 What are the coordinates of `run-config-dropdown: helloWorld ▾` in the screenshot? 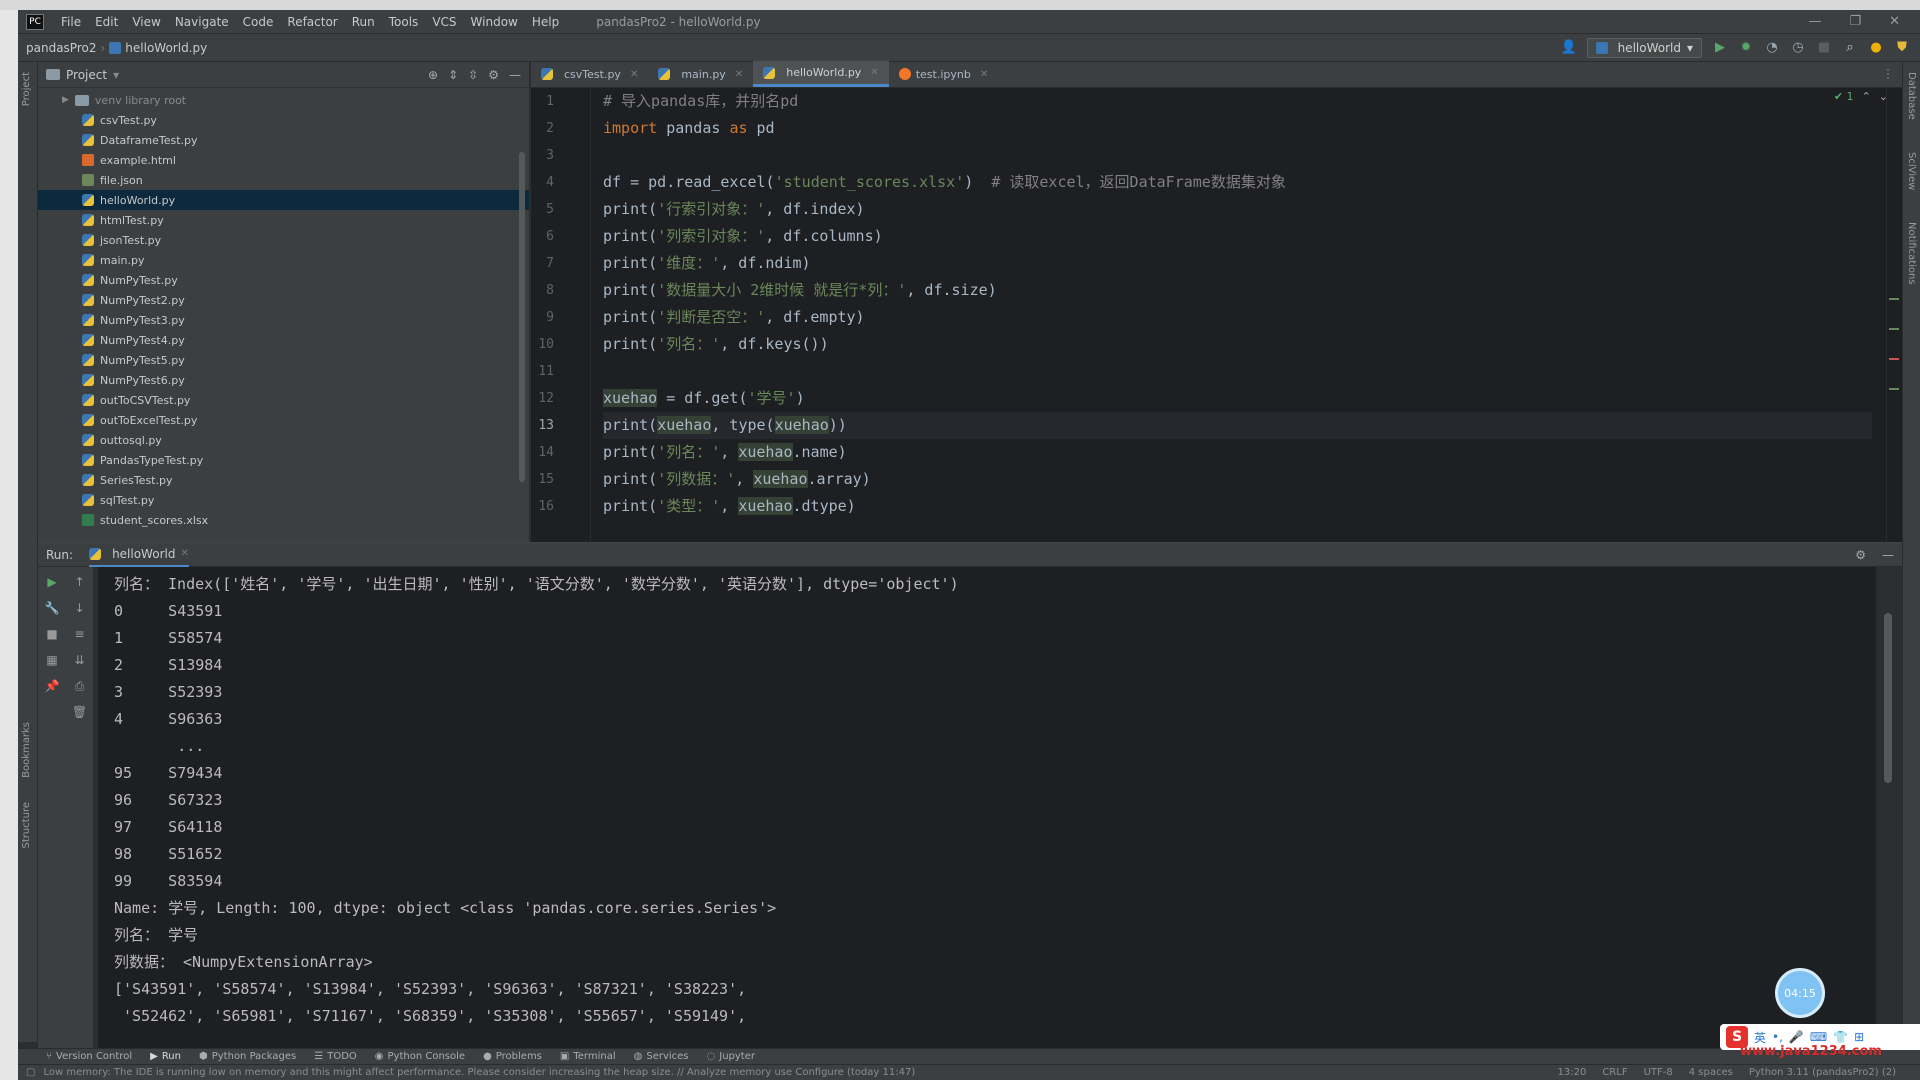 It's located at (1644, 47).